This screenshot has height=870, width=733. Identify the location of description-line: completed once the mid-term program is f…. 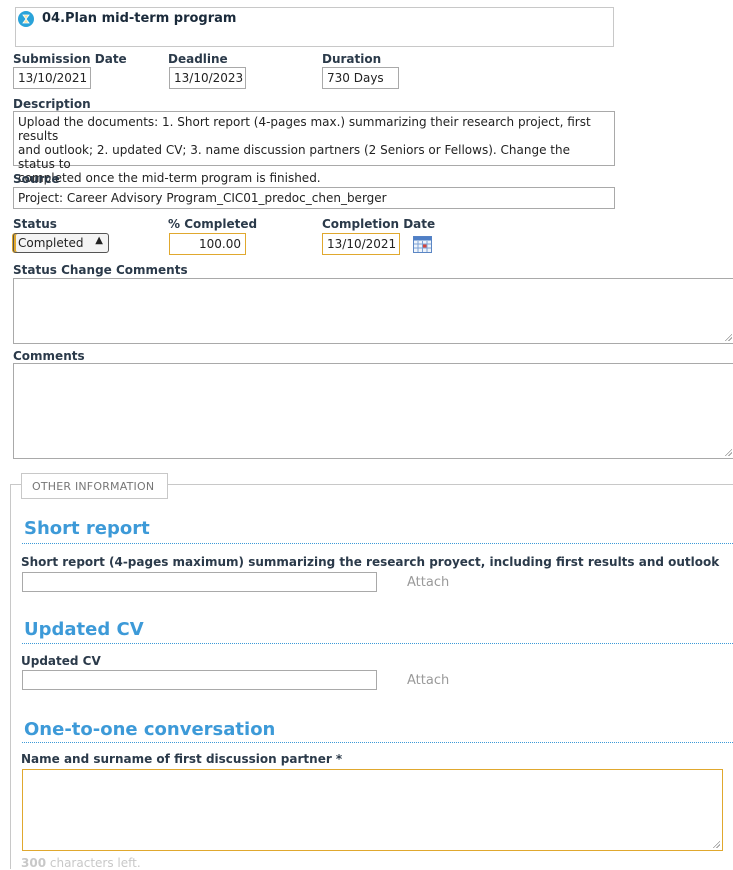
(169, 178).